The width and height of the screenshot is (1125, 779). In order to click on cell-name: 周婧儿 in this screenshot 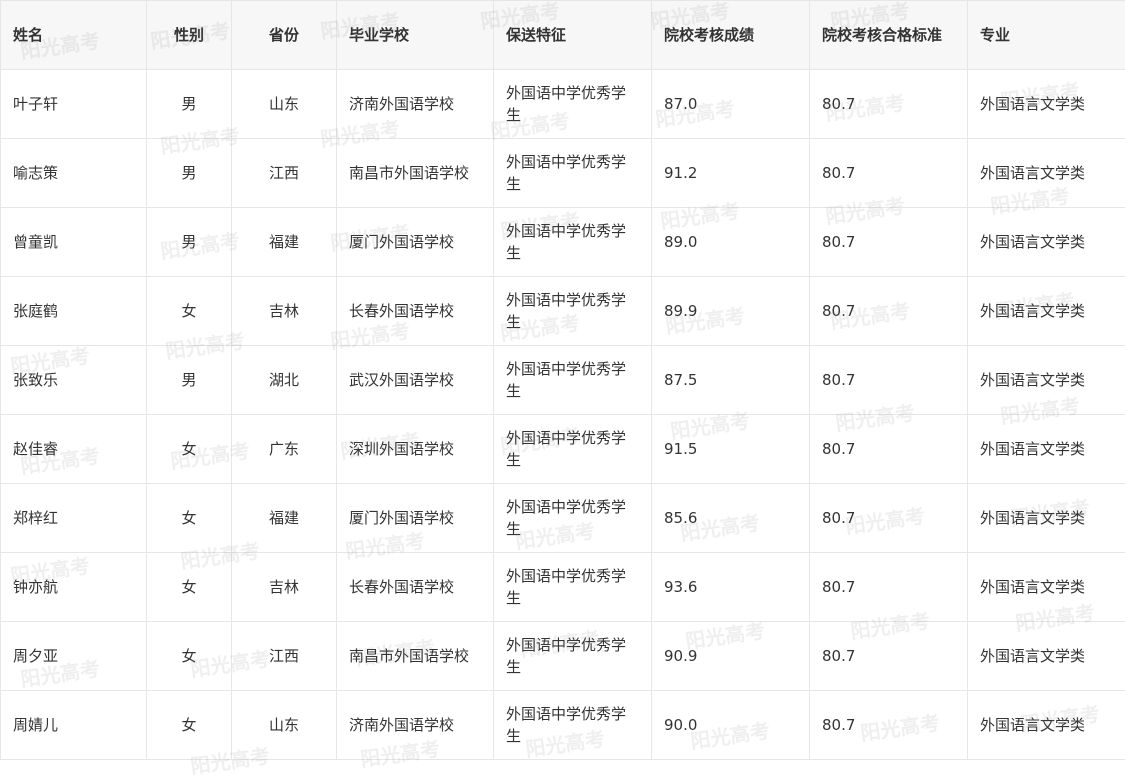, I will do `click(74, 725)`.